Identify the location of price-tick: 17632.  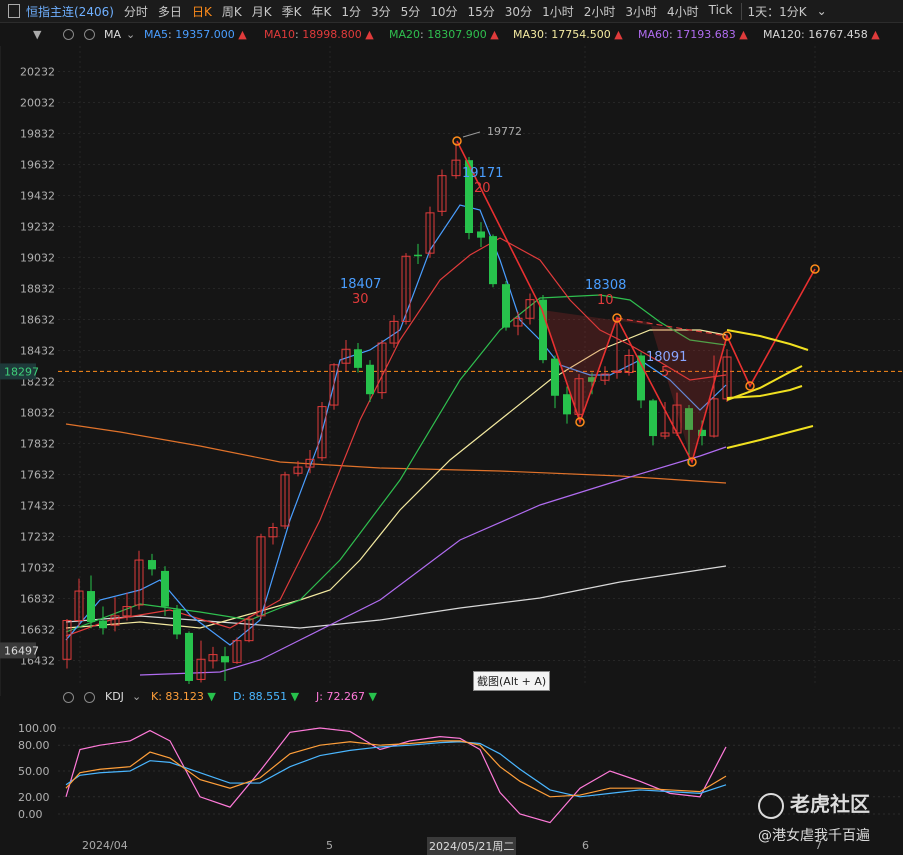
(37, 475).